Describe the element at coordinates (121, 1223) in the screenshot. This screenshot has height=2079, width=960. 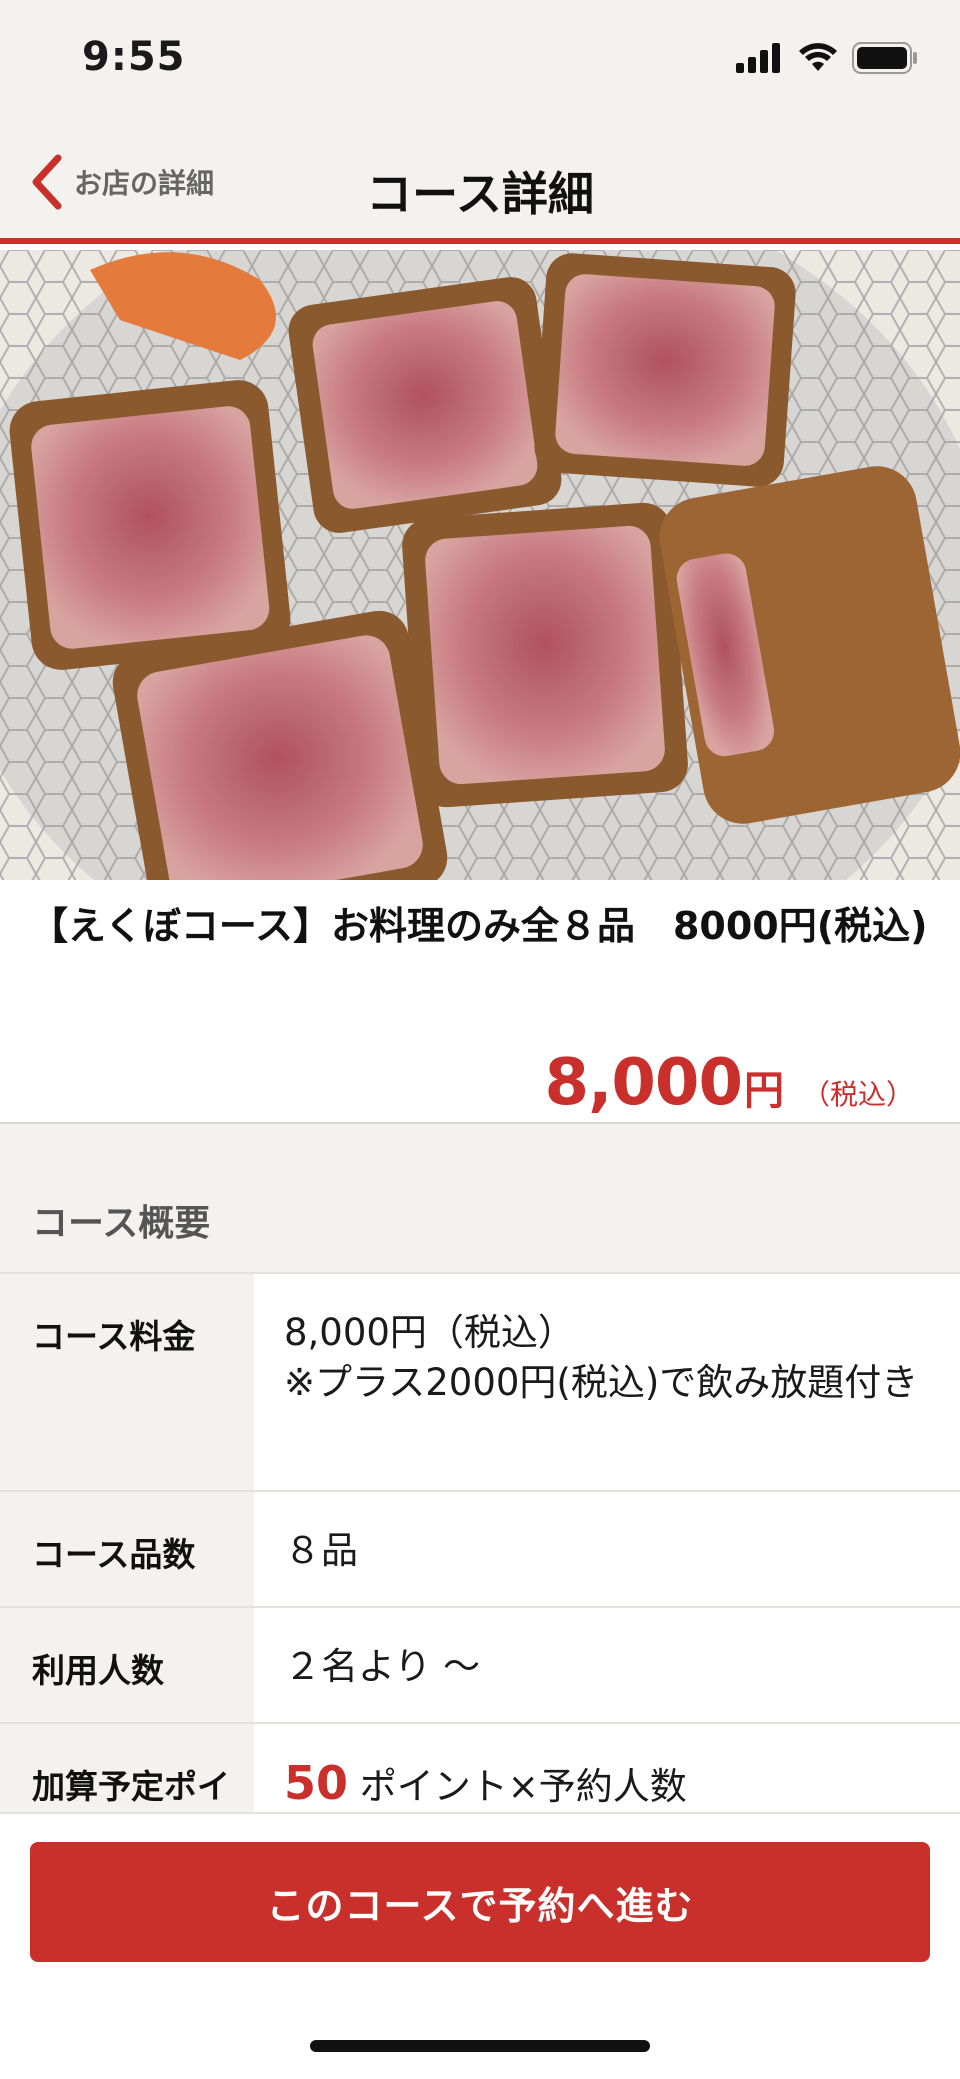
I see `section-title: コース概要` at that location.